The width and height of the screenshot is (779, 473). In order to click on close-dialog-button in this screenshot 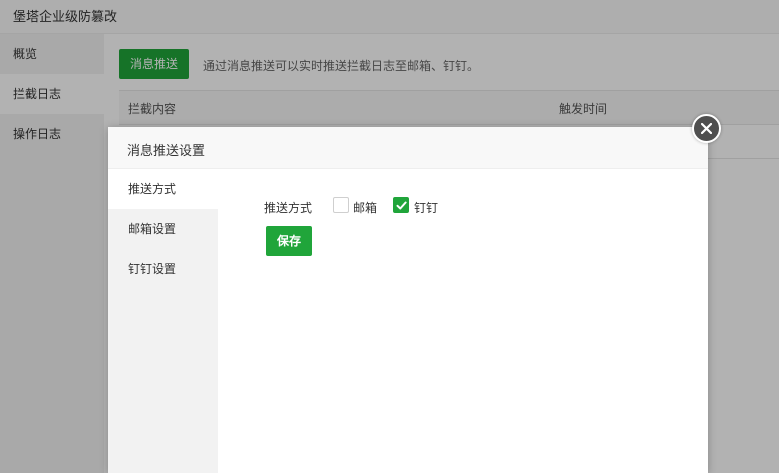, I will do `click(706, 128)`.